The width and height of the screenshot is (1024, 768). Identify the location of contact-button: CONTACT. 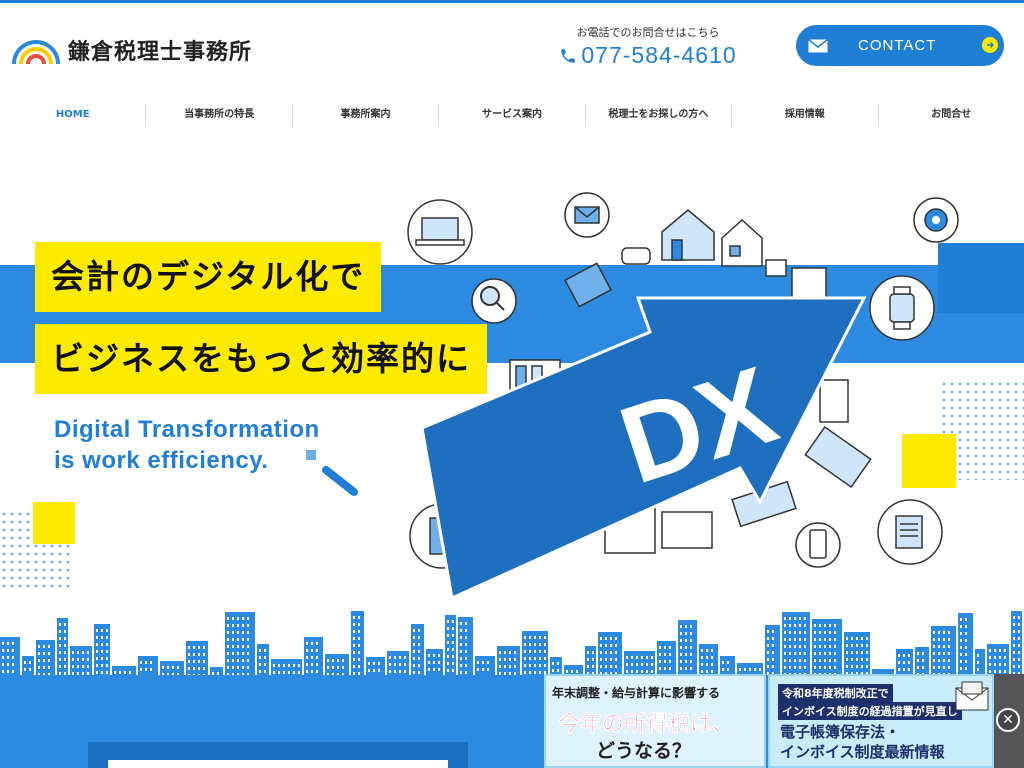
(900, 45).